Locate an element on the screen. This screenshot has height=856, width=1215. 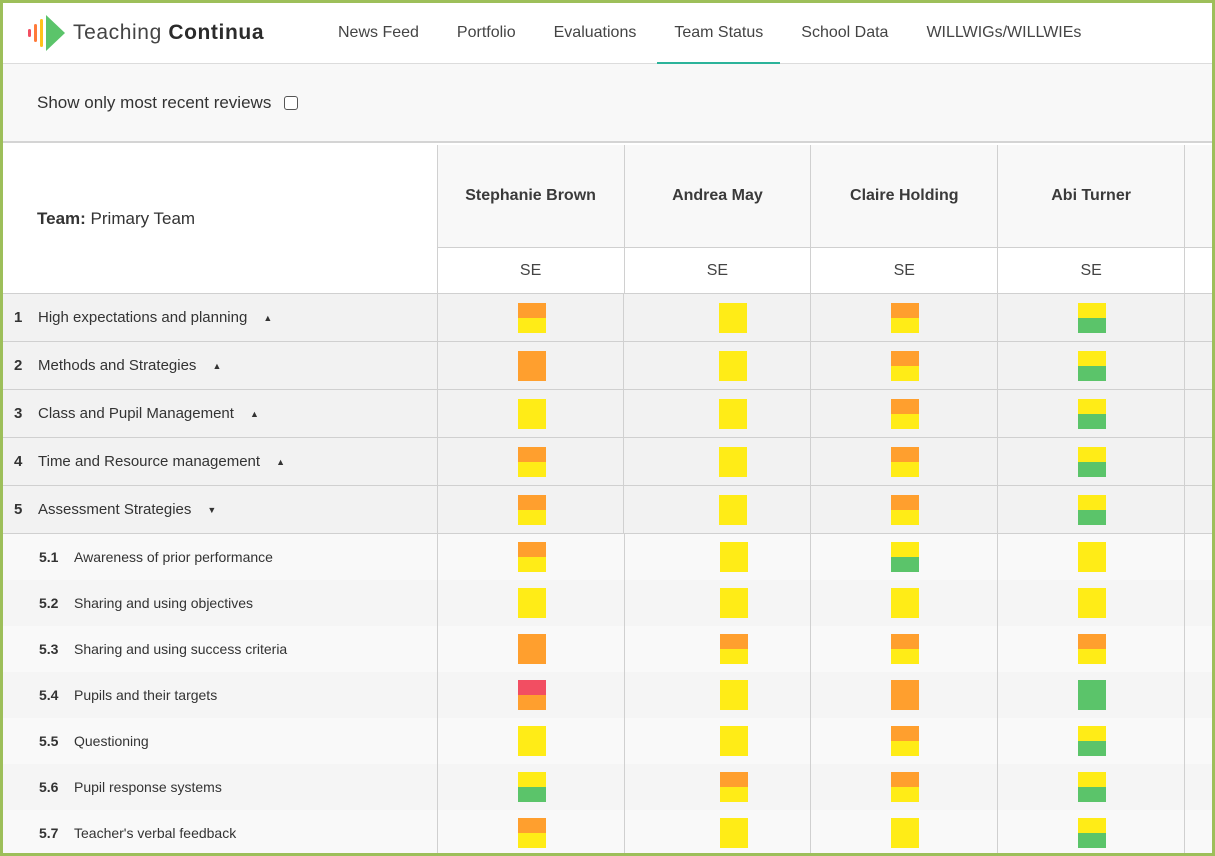
row-label-cell: 3 Class and Pupil Management ▲ is located at coordinates (220, 413).